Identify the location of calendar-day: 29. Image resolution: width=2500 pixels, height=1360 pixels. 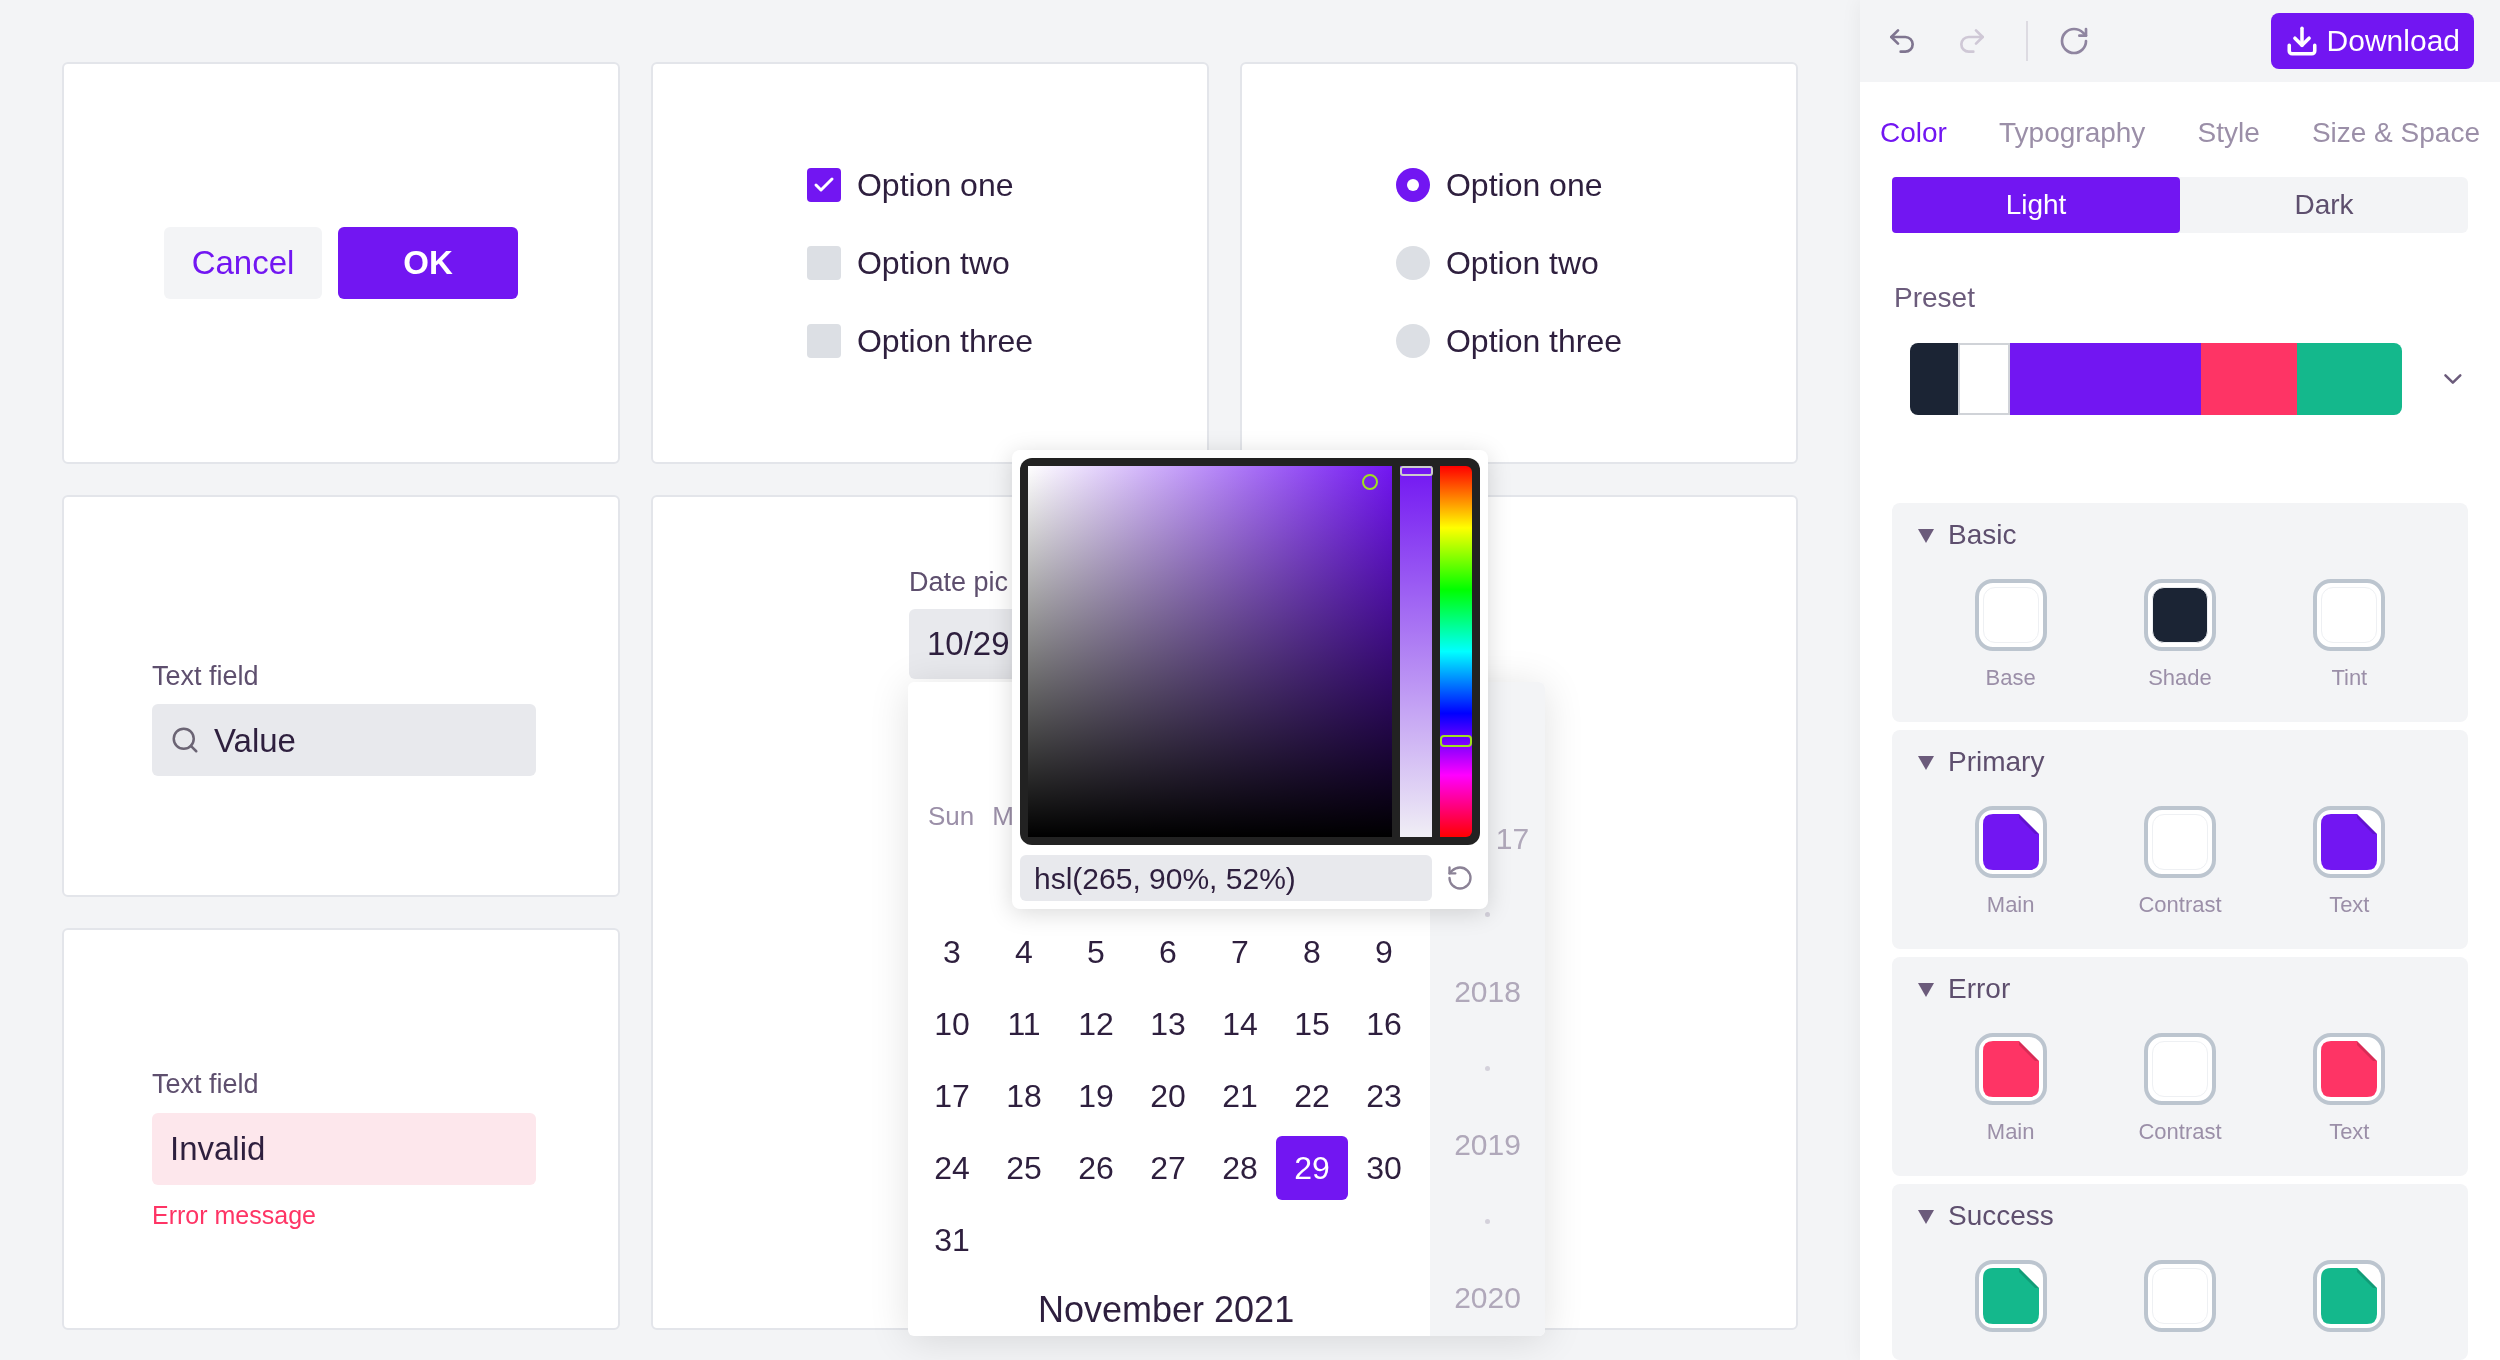
(1312, 1168).